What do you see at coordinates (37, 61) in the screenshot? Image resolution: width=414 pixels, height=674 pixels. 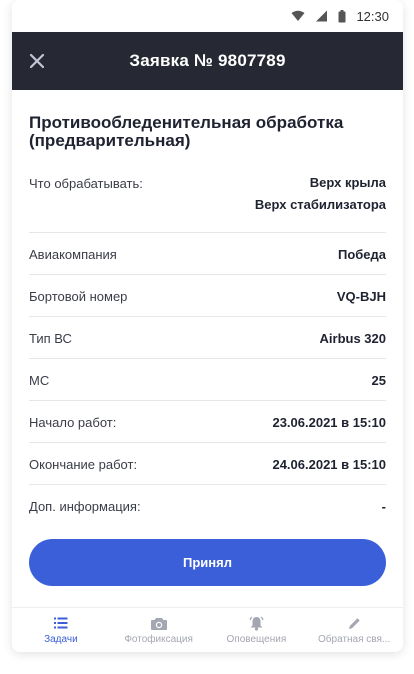 I see `close-icon` at bounding box center [37, 61].